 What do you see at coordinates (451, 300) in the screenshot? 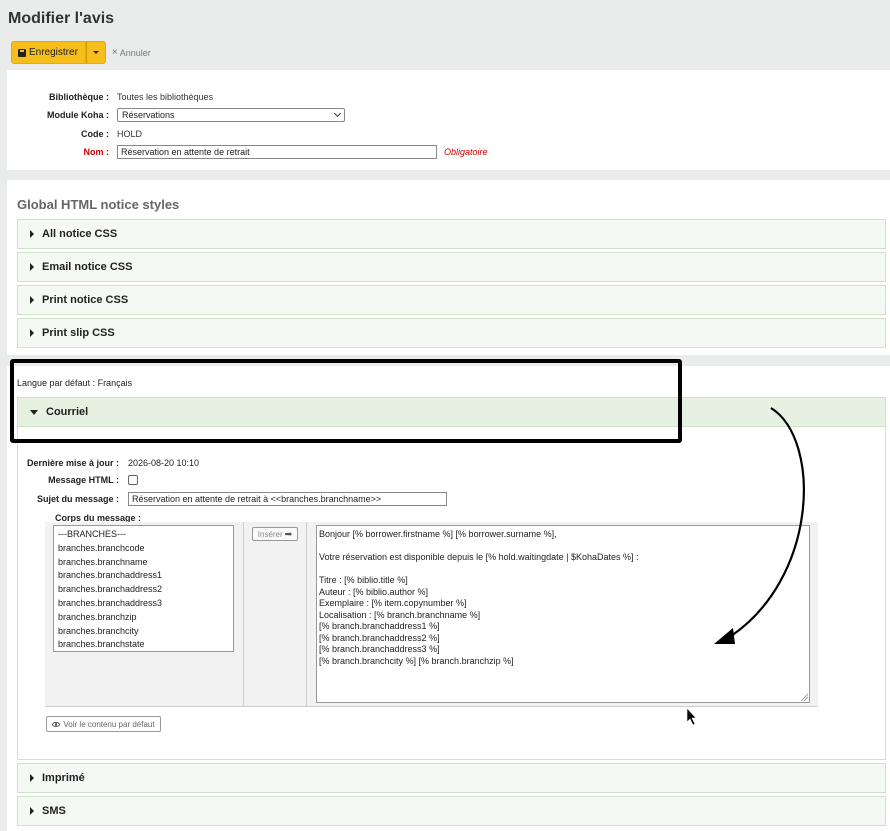
I see `accordion-print-notice-css: Print notice CSS` at bounding box center [451, 300].